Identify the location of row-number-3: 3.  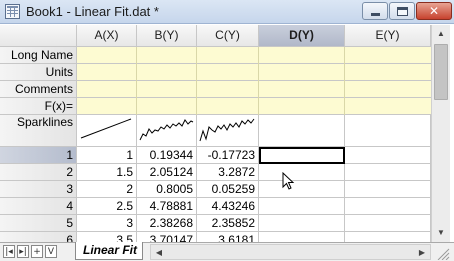
(38, 189).